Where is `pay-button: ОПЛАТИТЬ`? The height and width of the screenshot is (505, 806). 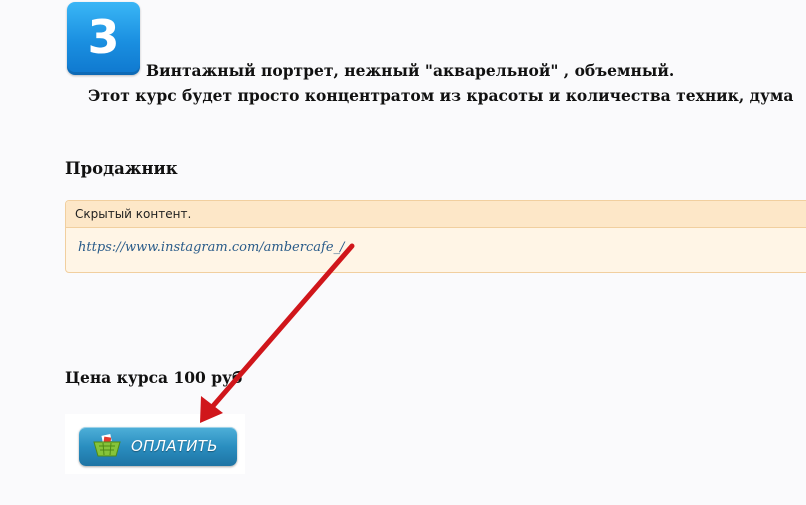 pay-button: ОПЛАТИТЬ is located at coordinates (158, 446).